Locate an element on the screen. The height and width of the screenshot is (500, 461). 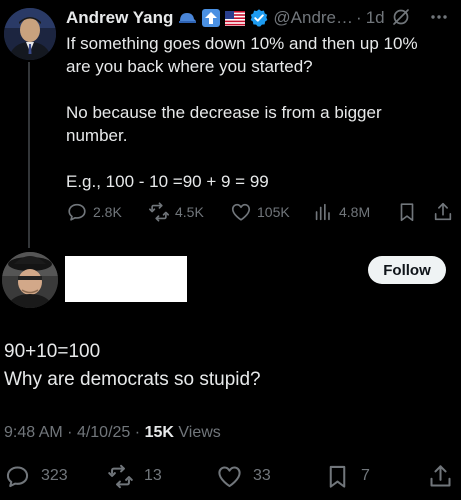
reply-button: 323 is located at coordinates (36, 476).